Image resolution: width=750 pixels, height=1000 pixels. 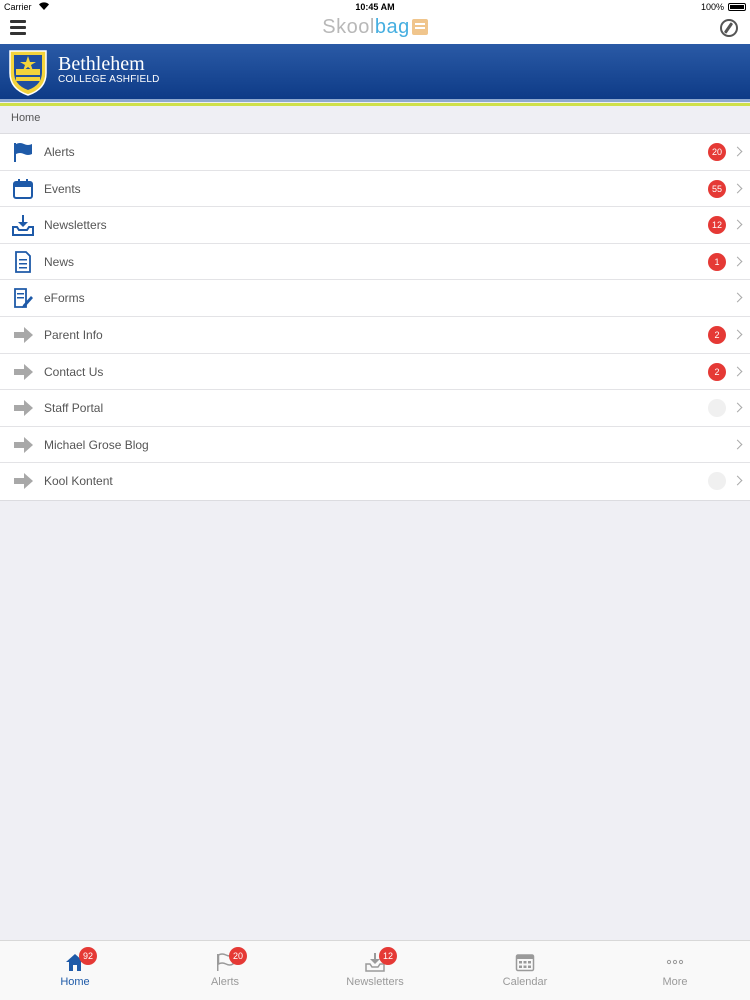 I want to click on form-edit-icon, so click(x=23, y=298).